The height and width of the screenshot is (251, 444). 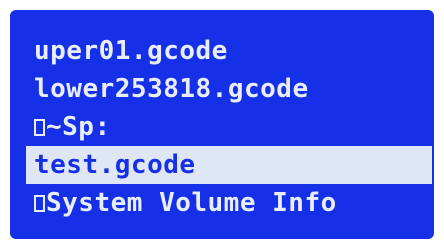 I want to click on list-item-file: lower253818.gcode, so click(x=234, y=89).